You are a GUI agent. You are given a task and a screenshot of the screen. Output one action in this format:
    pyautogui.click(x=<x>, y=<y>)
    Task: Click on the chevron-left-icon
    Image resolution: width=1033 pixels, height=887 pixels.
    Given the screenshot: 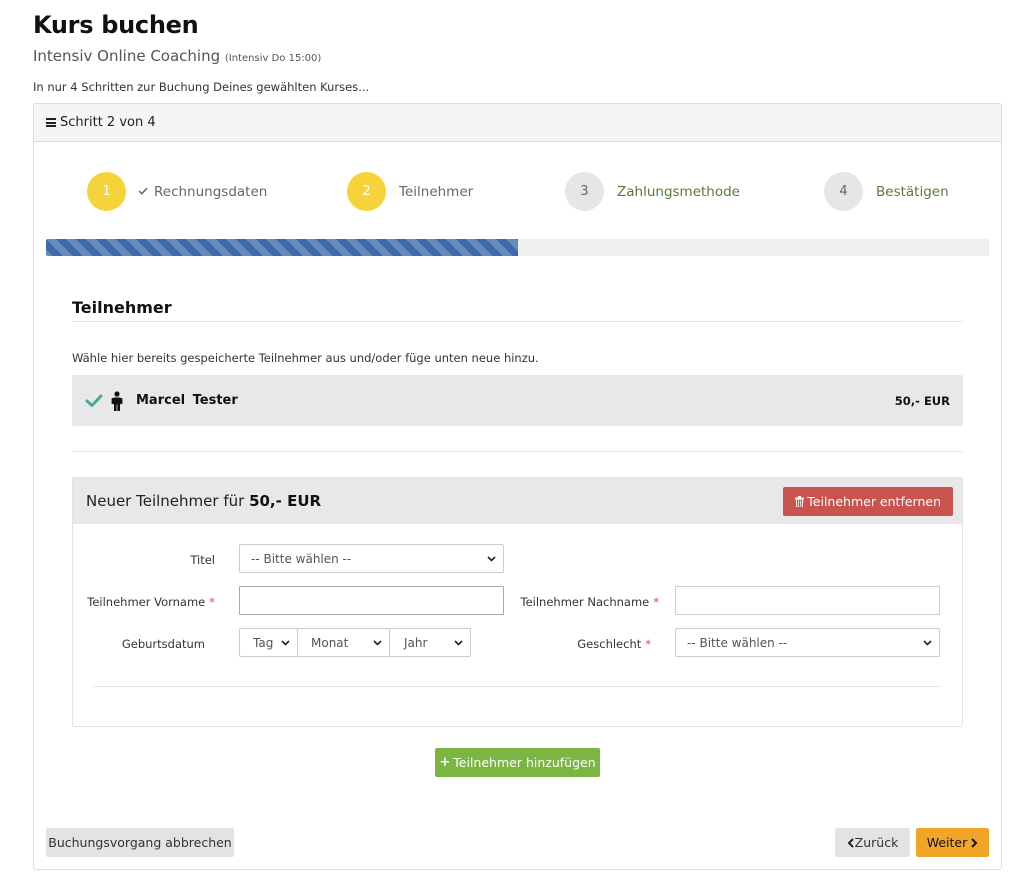 What is the action you would take?
    pyautogui.click(x=850, y=842)
    